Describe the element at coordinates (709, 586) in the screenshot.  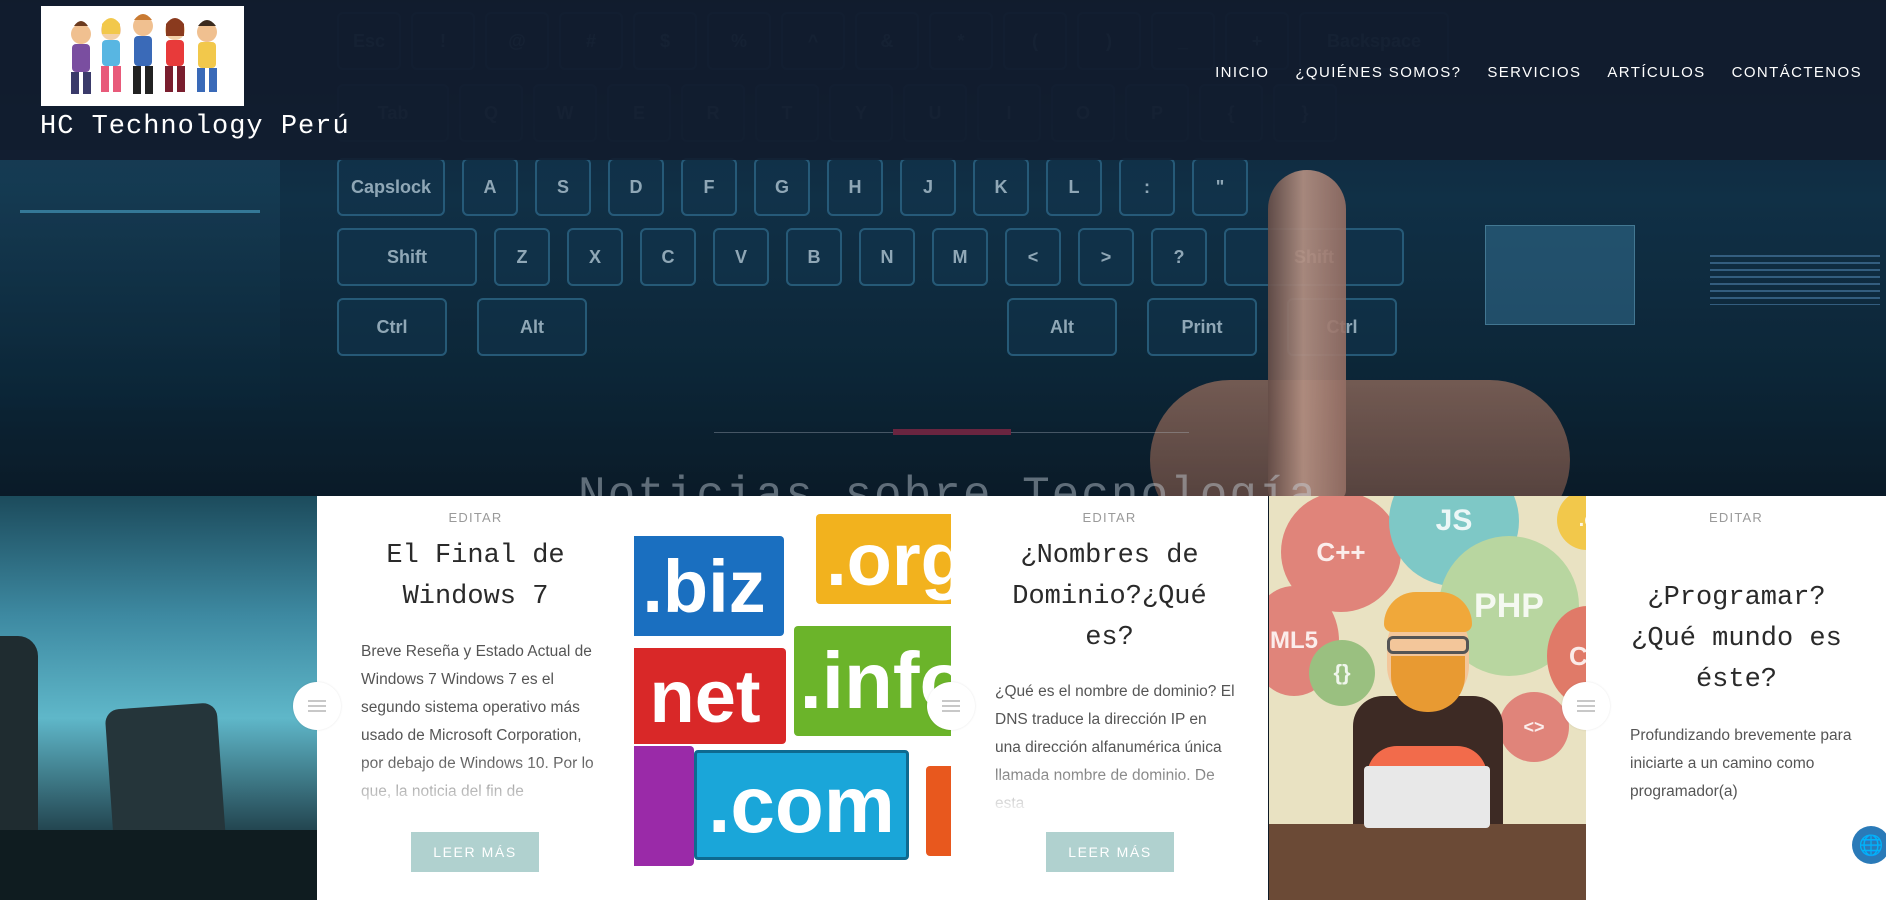
I see `domain-sign-biz: .biz` at that location.